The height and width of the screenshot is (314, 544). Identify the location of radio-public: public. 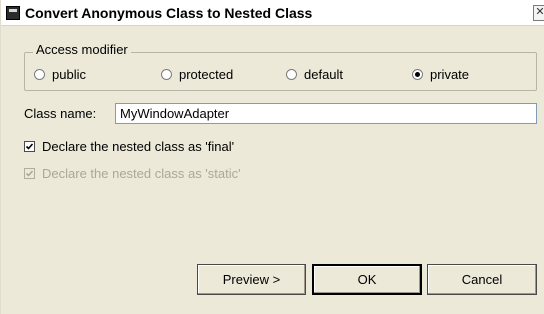
(60, 74).